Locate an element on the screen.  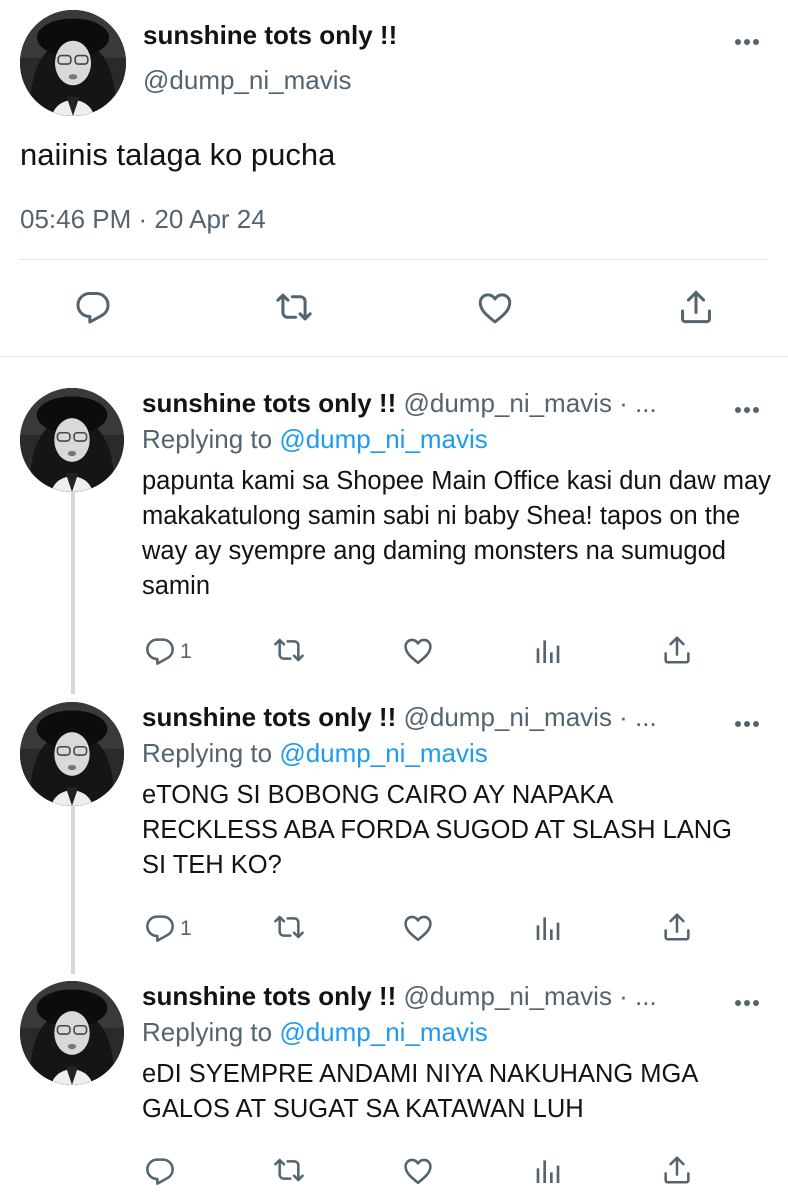
tweet-timestamp: 05:46 PM · 20 Apr 24 is located at coordinates (143, 219).